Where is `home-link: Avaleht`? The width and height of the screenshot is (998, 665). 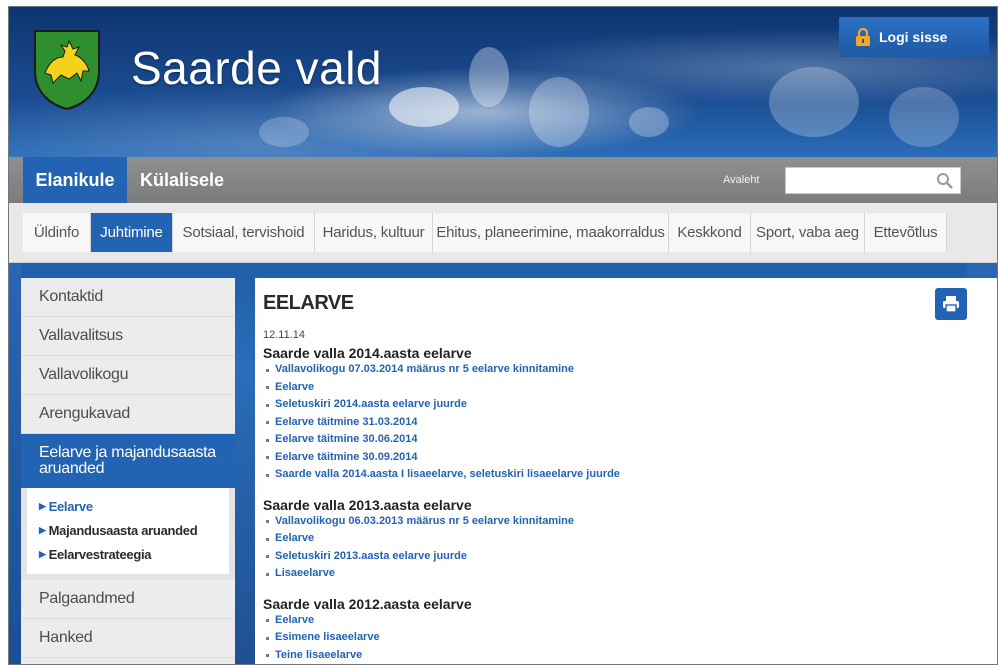 home-link: Avaleht is located at coordinates (741, 180).